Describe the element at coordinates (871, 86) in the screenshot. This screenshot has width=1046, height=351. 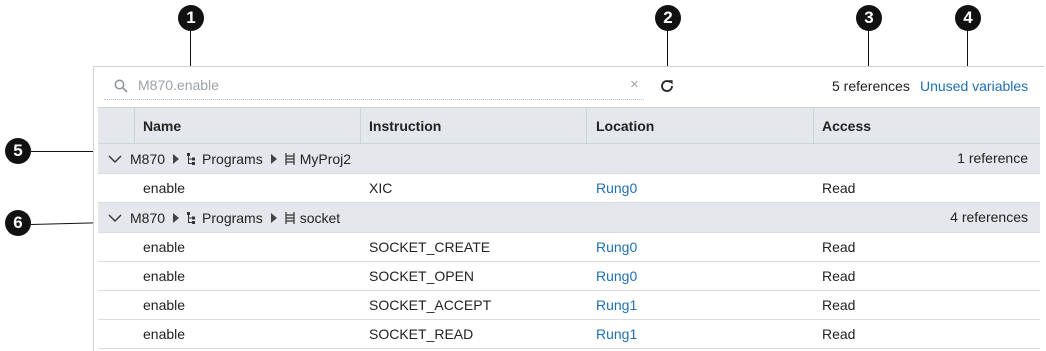
I see `reference-count: 5 references` at that location.